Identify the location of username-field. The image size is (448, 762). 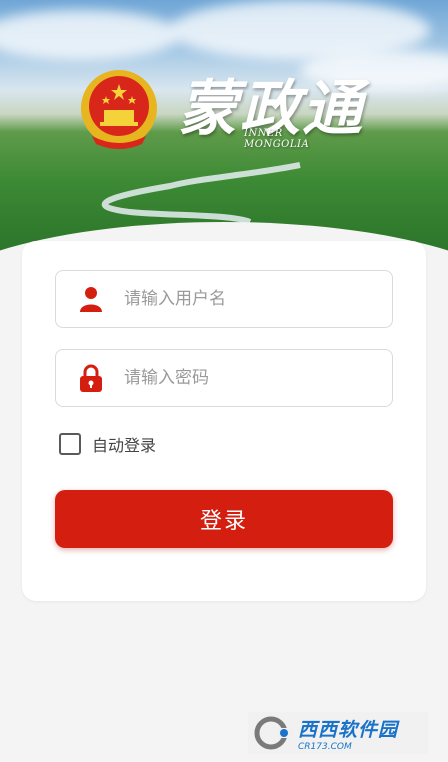
(224, 299).